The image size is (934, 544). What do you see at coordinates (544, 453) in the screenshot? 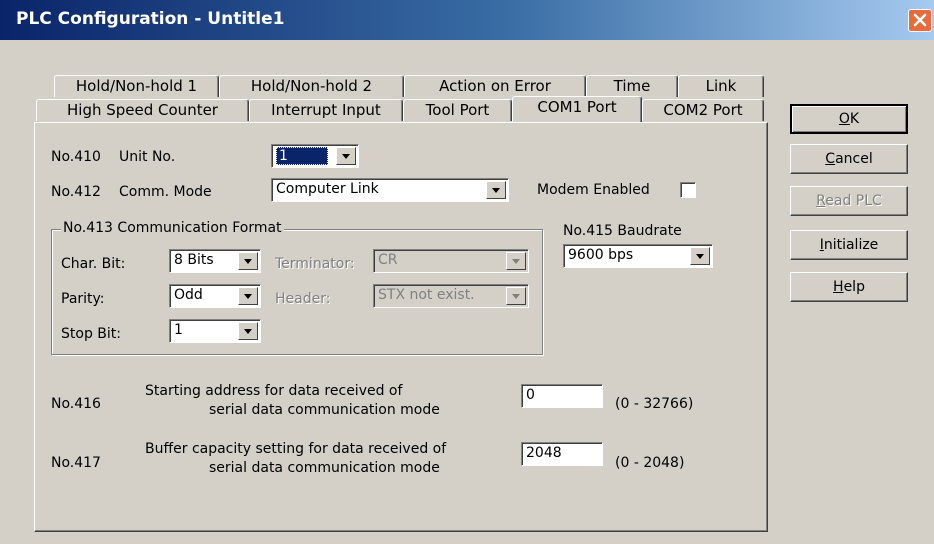
I see `buffer-capacity-value: 2048` at bounding box center [544, 453].